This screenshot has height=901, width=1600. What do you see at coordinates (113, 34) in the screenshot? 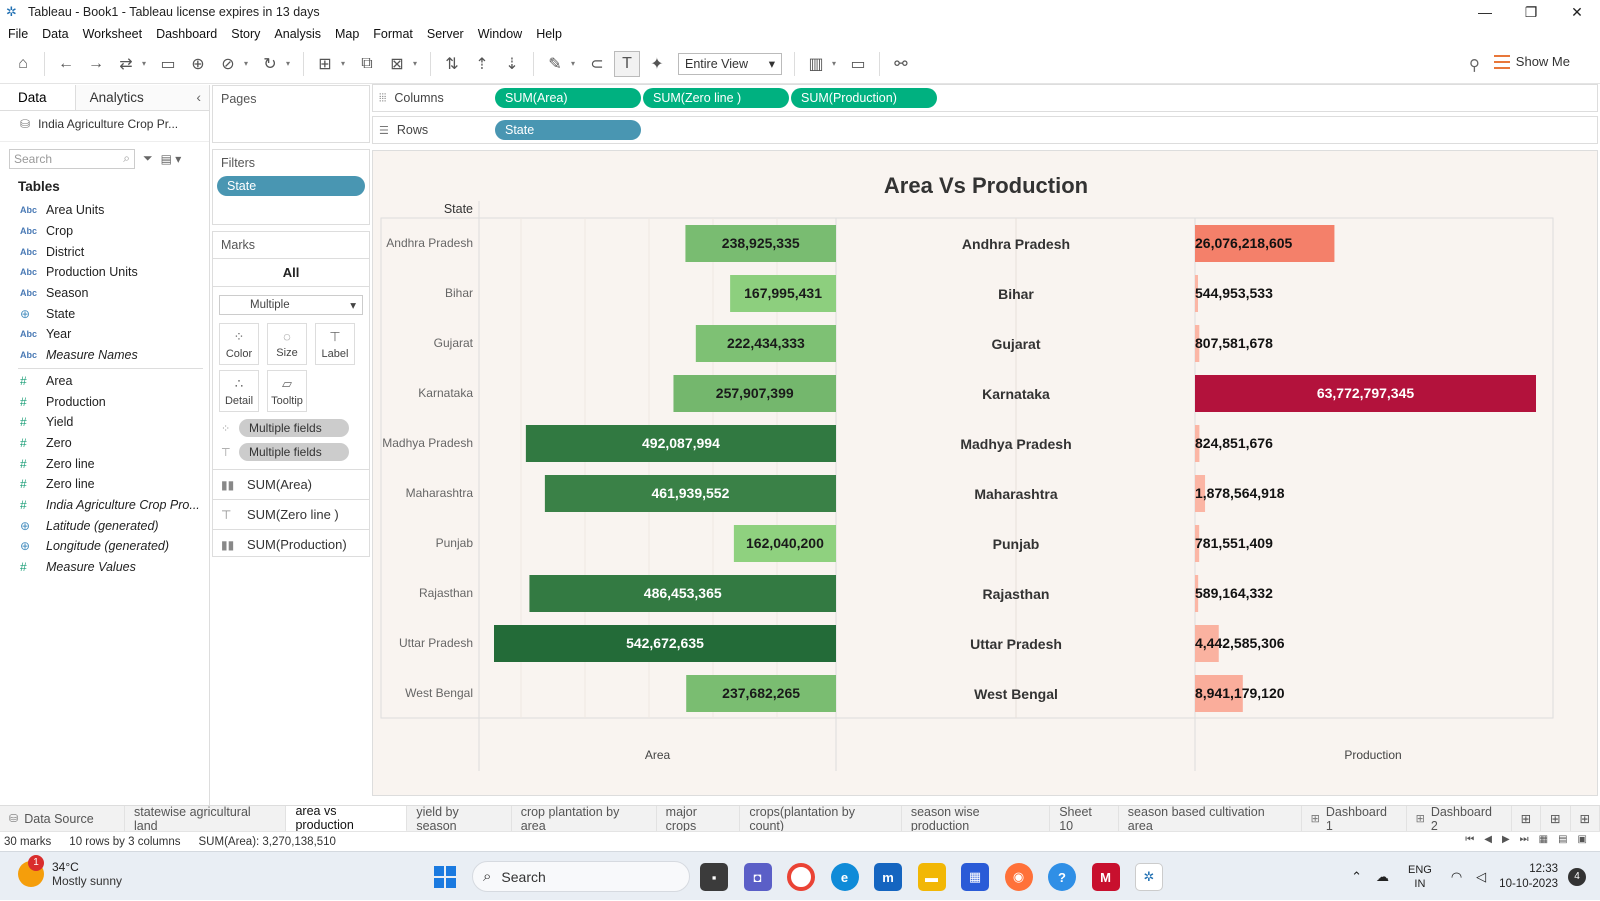
I see `menu-worksheet: Worksheet` at bounding box center [113, 34].